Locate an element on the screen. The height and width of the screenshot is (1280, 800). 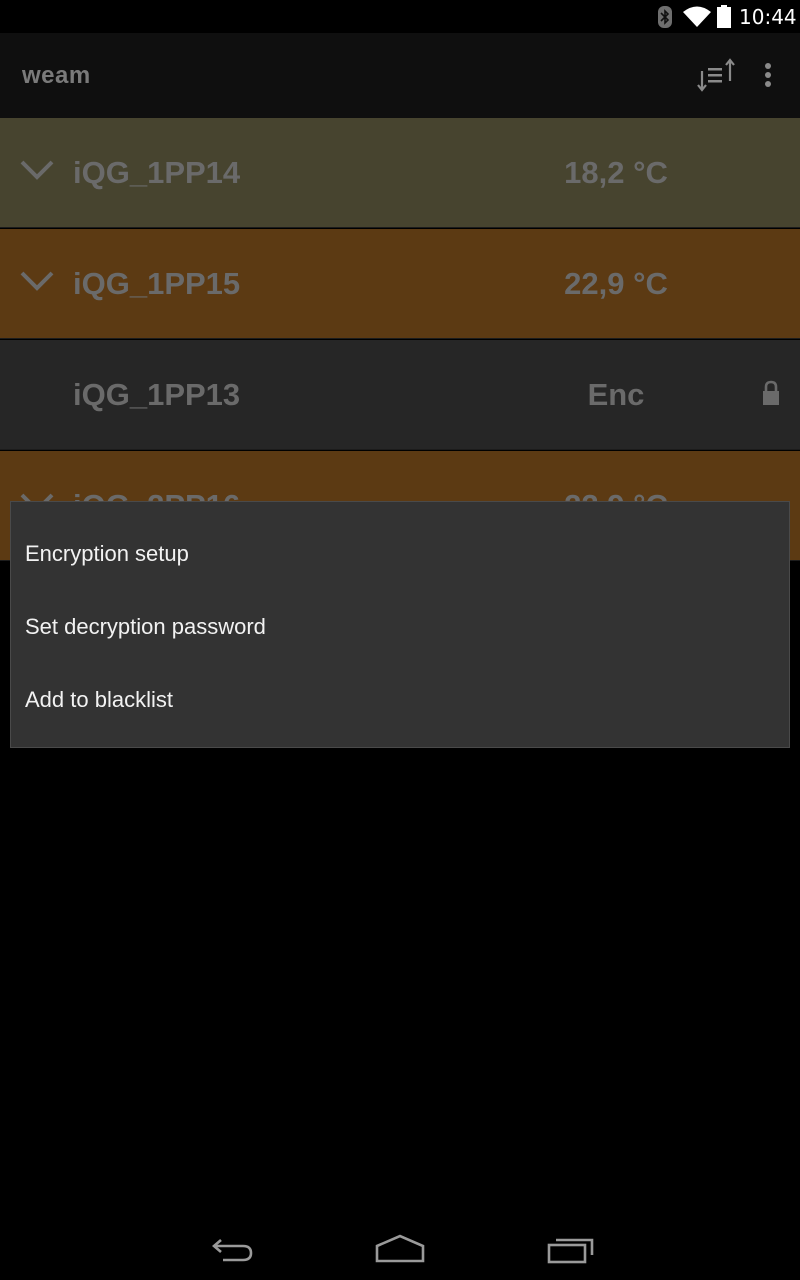
battery-icon is located at coordinates (724, 16).